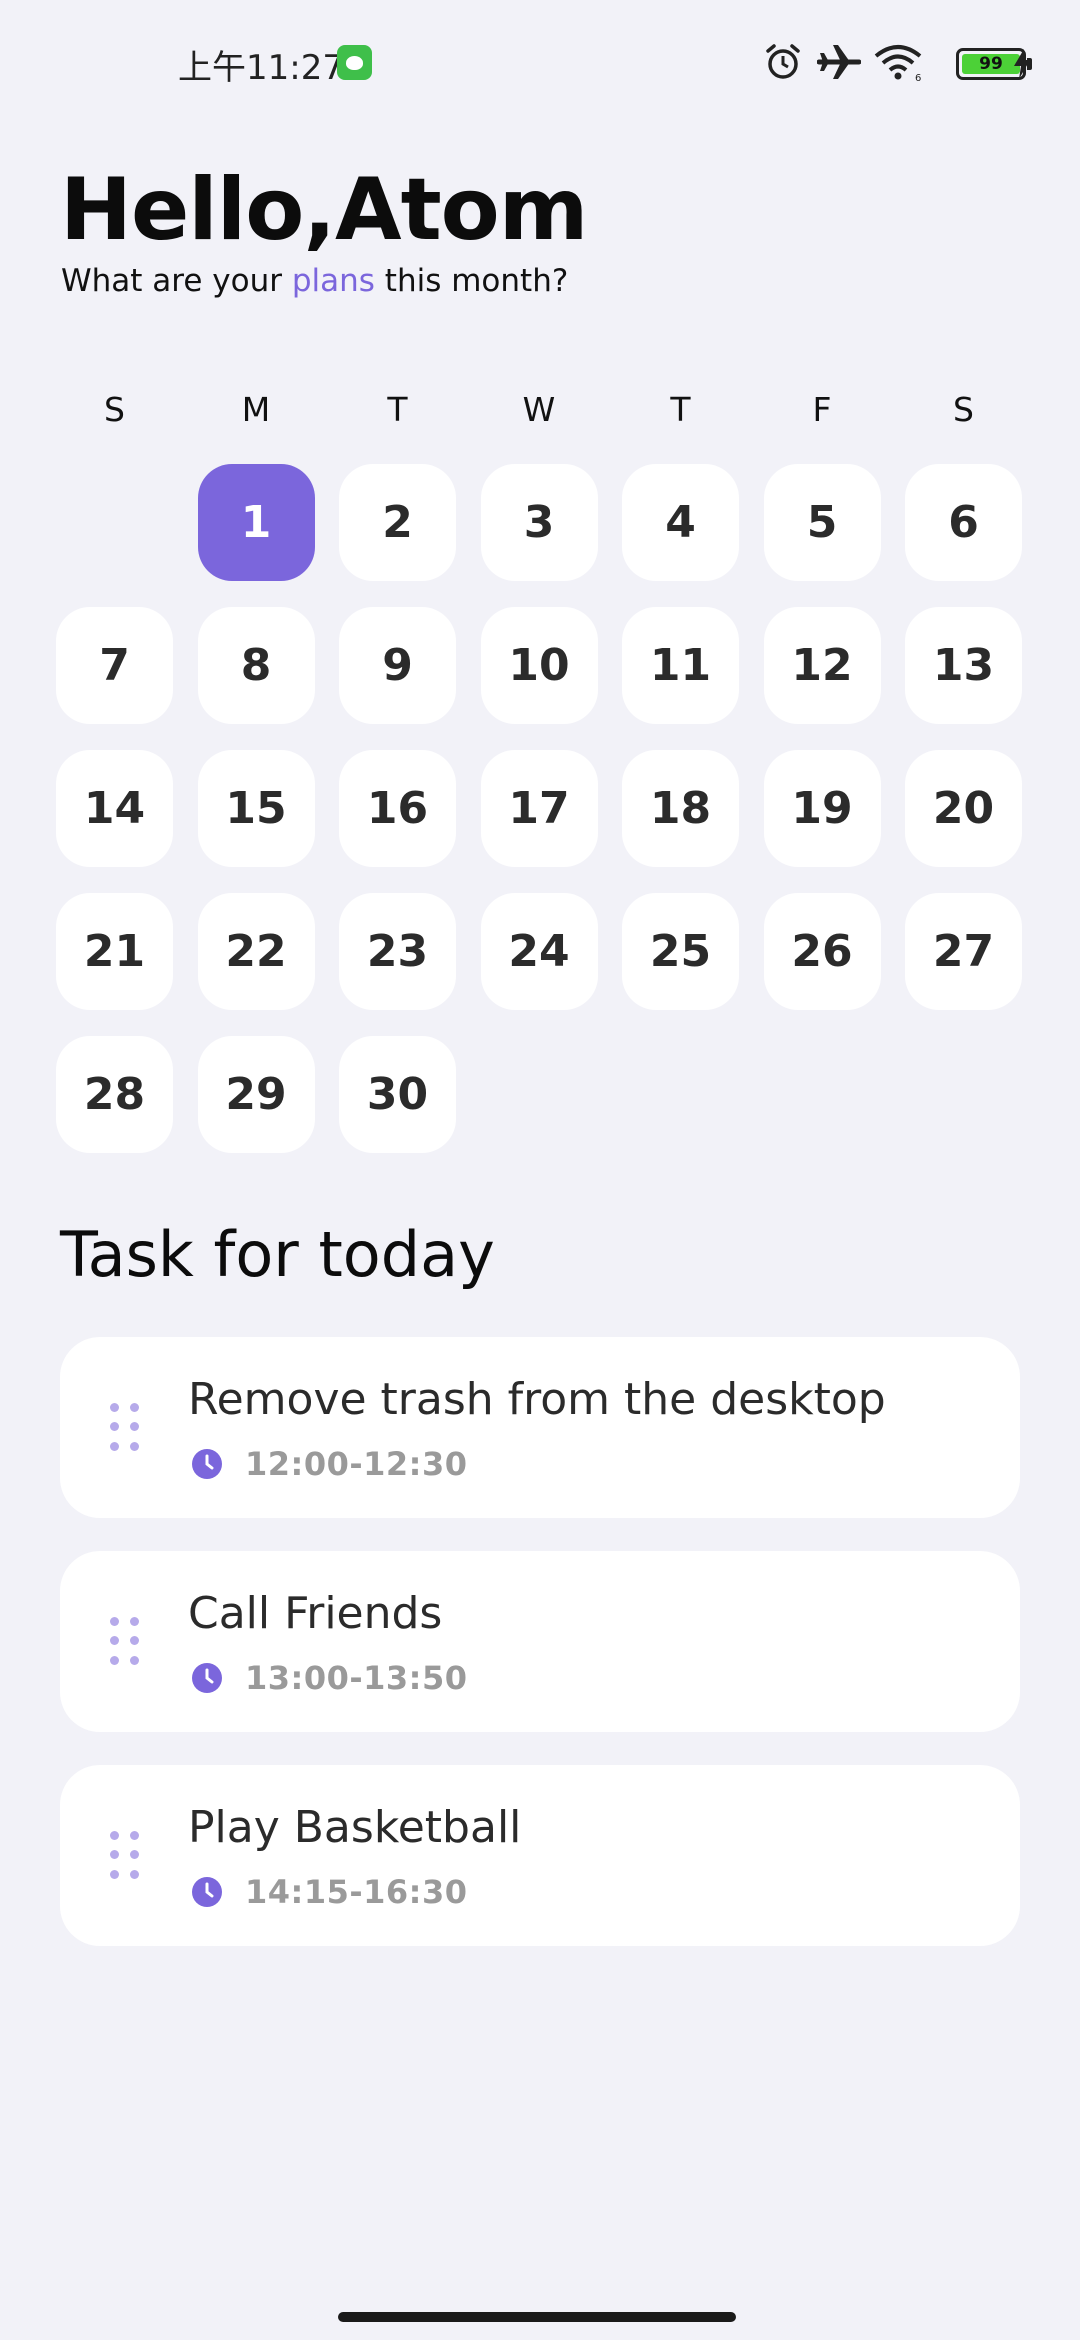 This screenshot has width=1080, height=2340. Describe the element at coordinates (471, 281) in the screenshot. I see `subtitle-text-end: this month?` at that location.